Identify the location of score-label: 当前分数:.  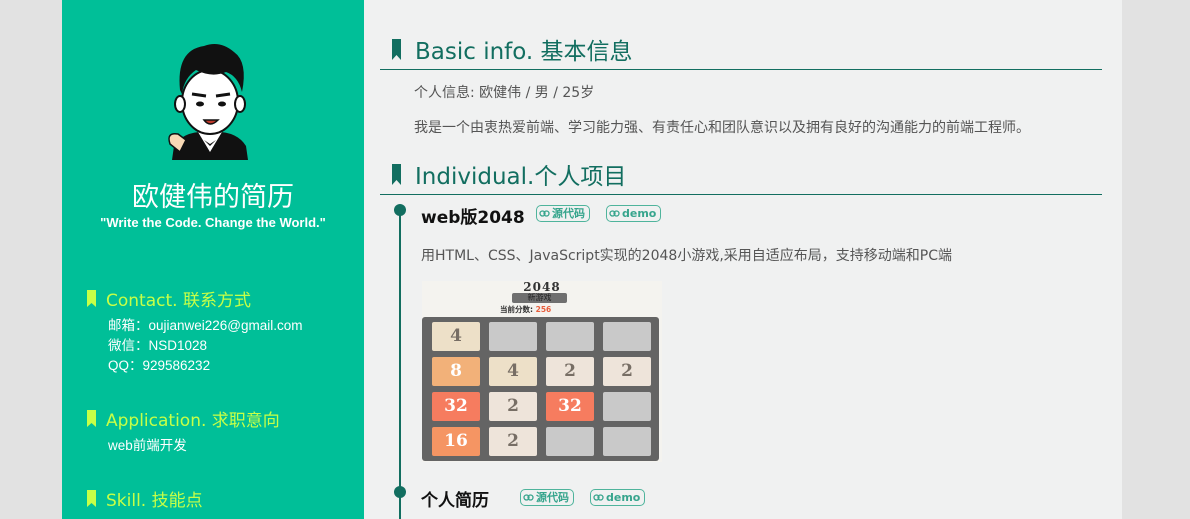
(516, 309).